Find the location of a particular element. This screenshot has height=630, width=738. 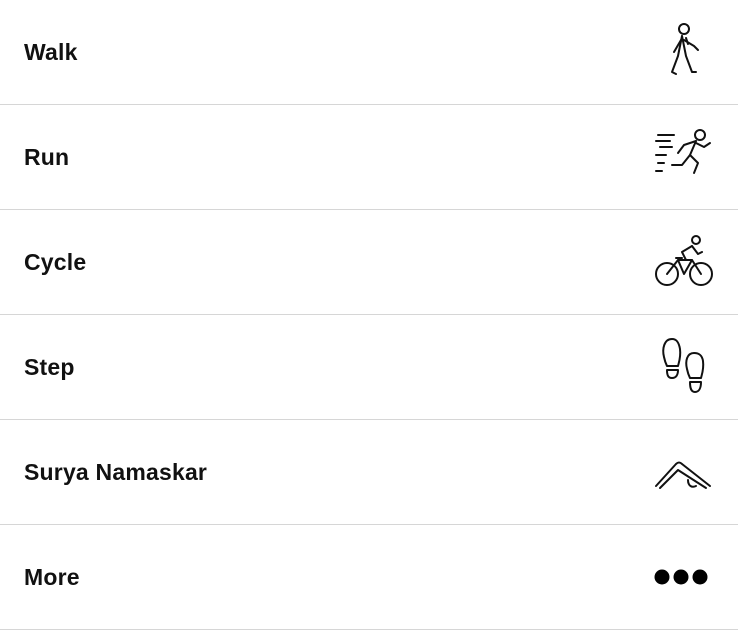

activity-label: More is located at coordinates (52, 576).